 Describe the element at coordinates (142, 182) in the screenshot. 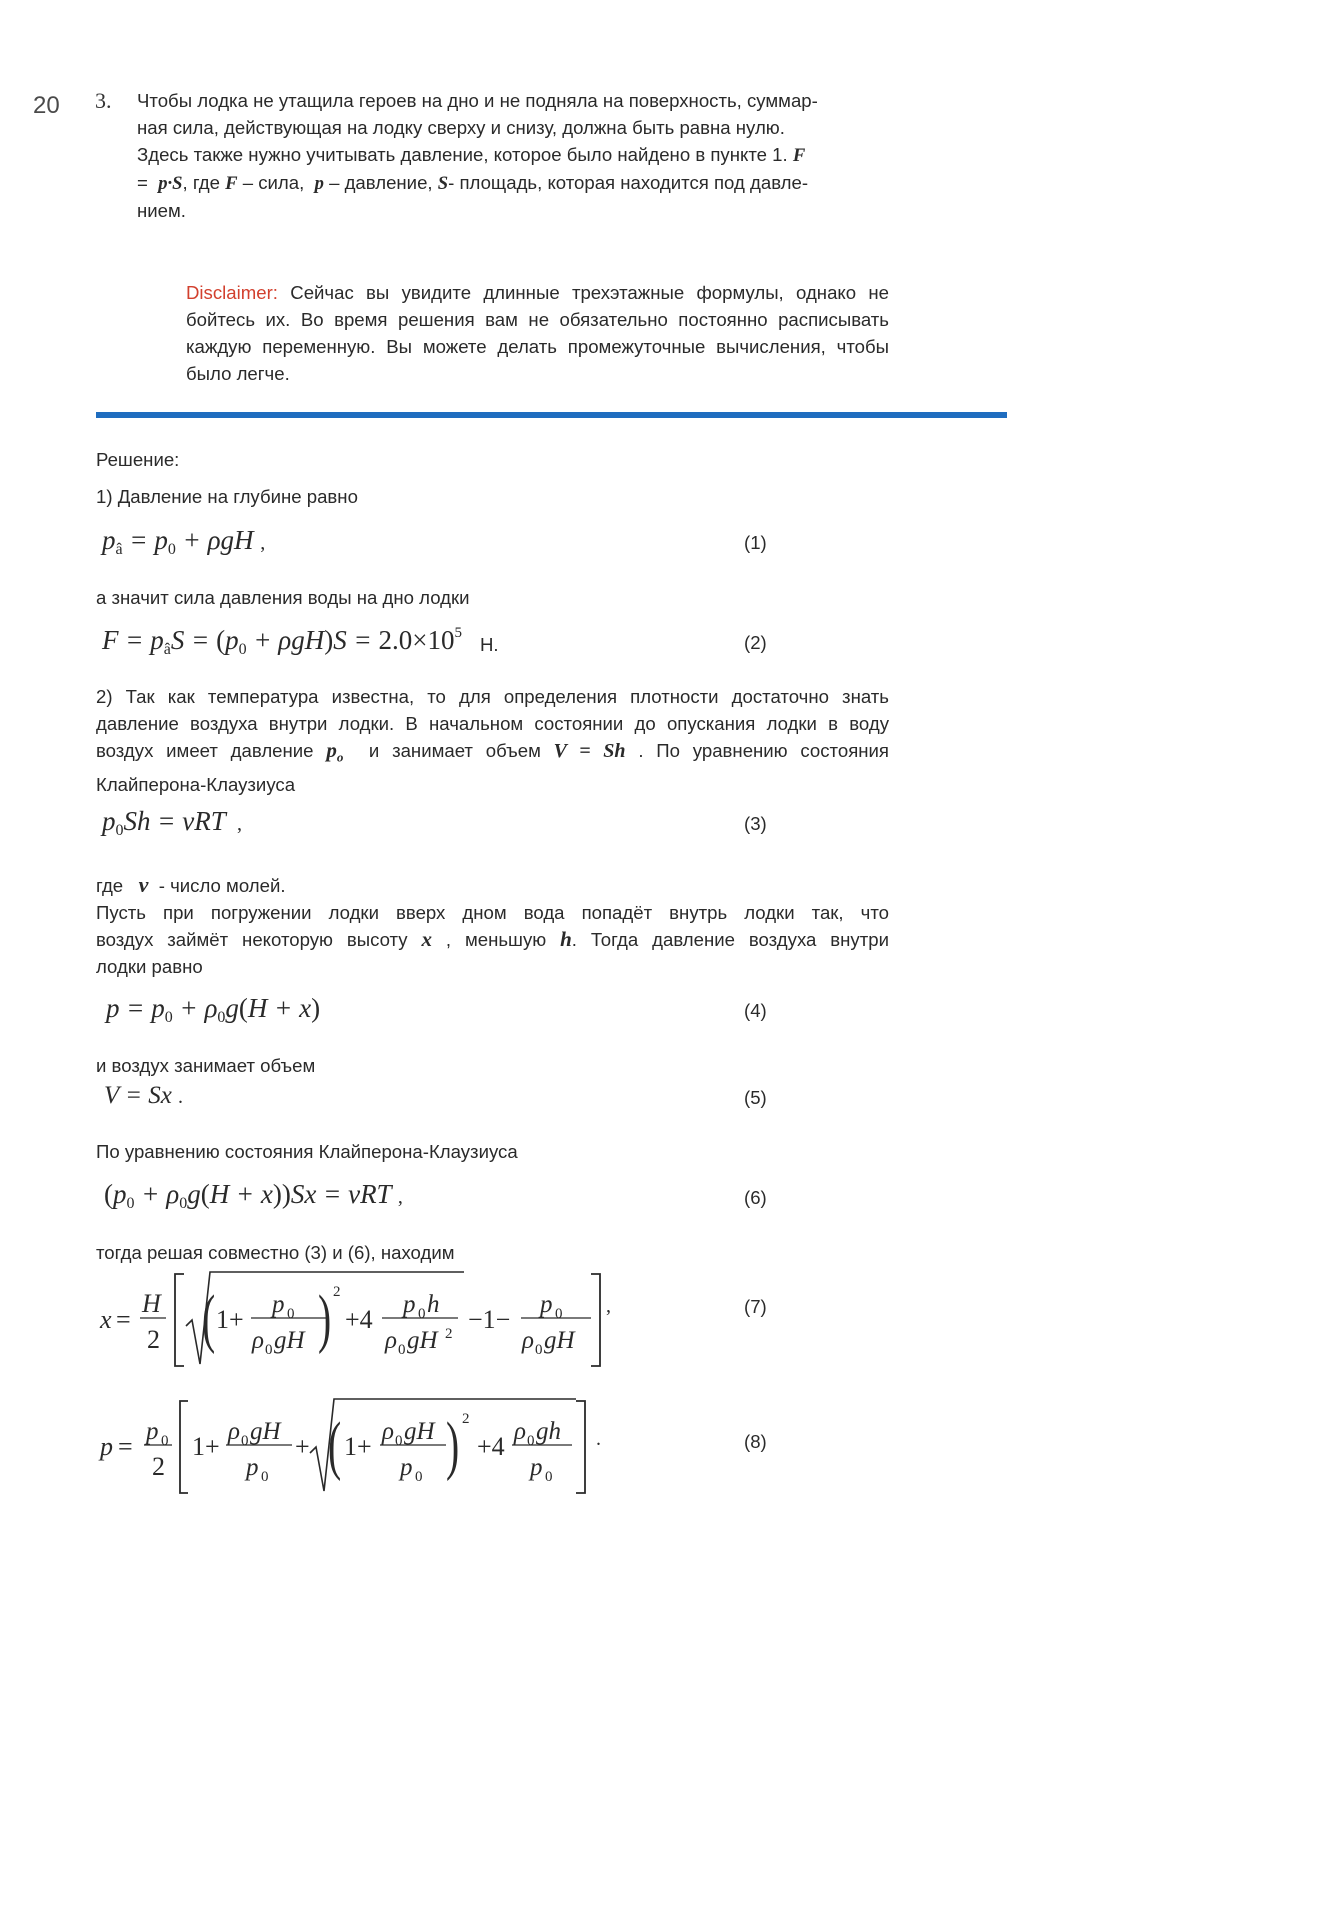

I see `equals-sign: =` at that location.